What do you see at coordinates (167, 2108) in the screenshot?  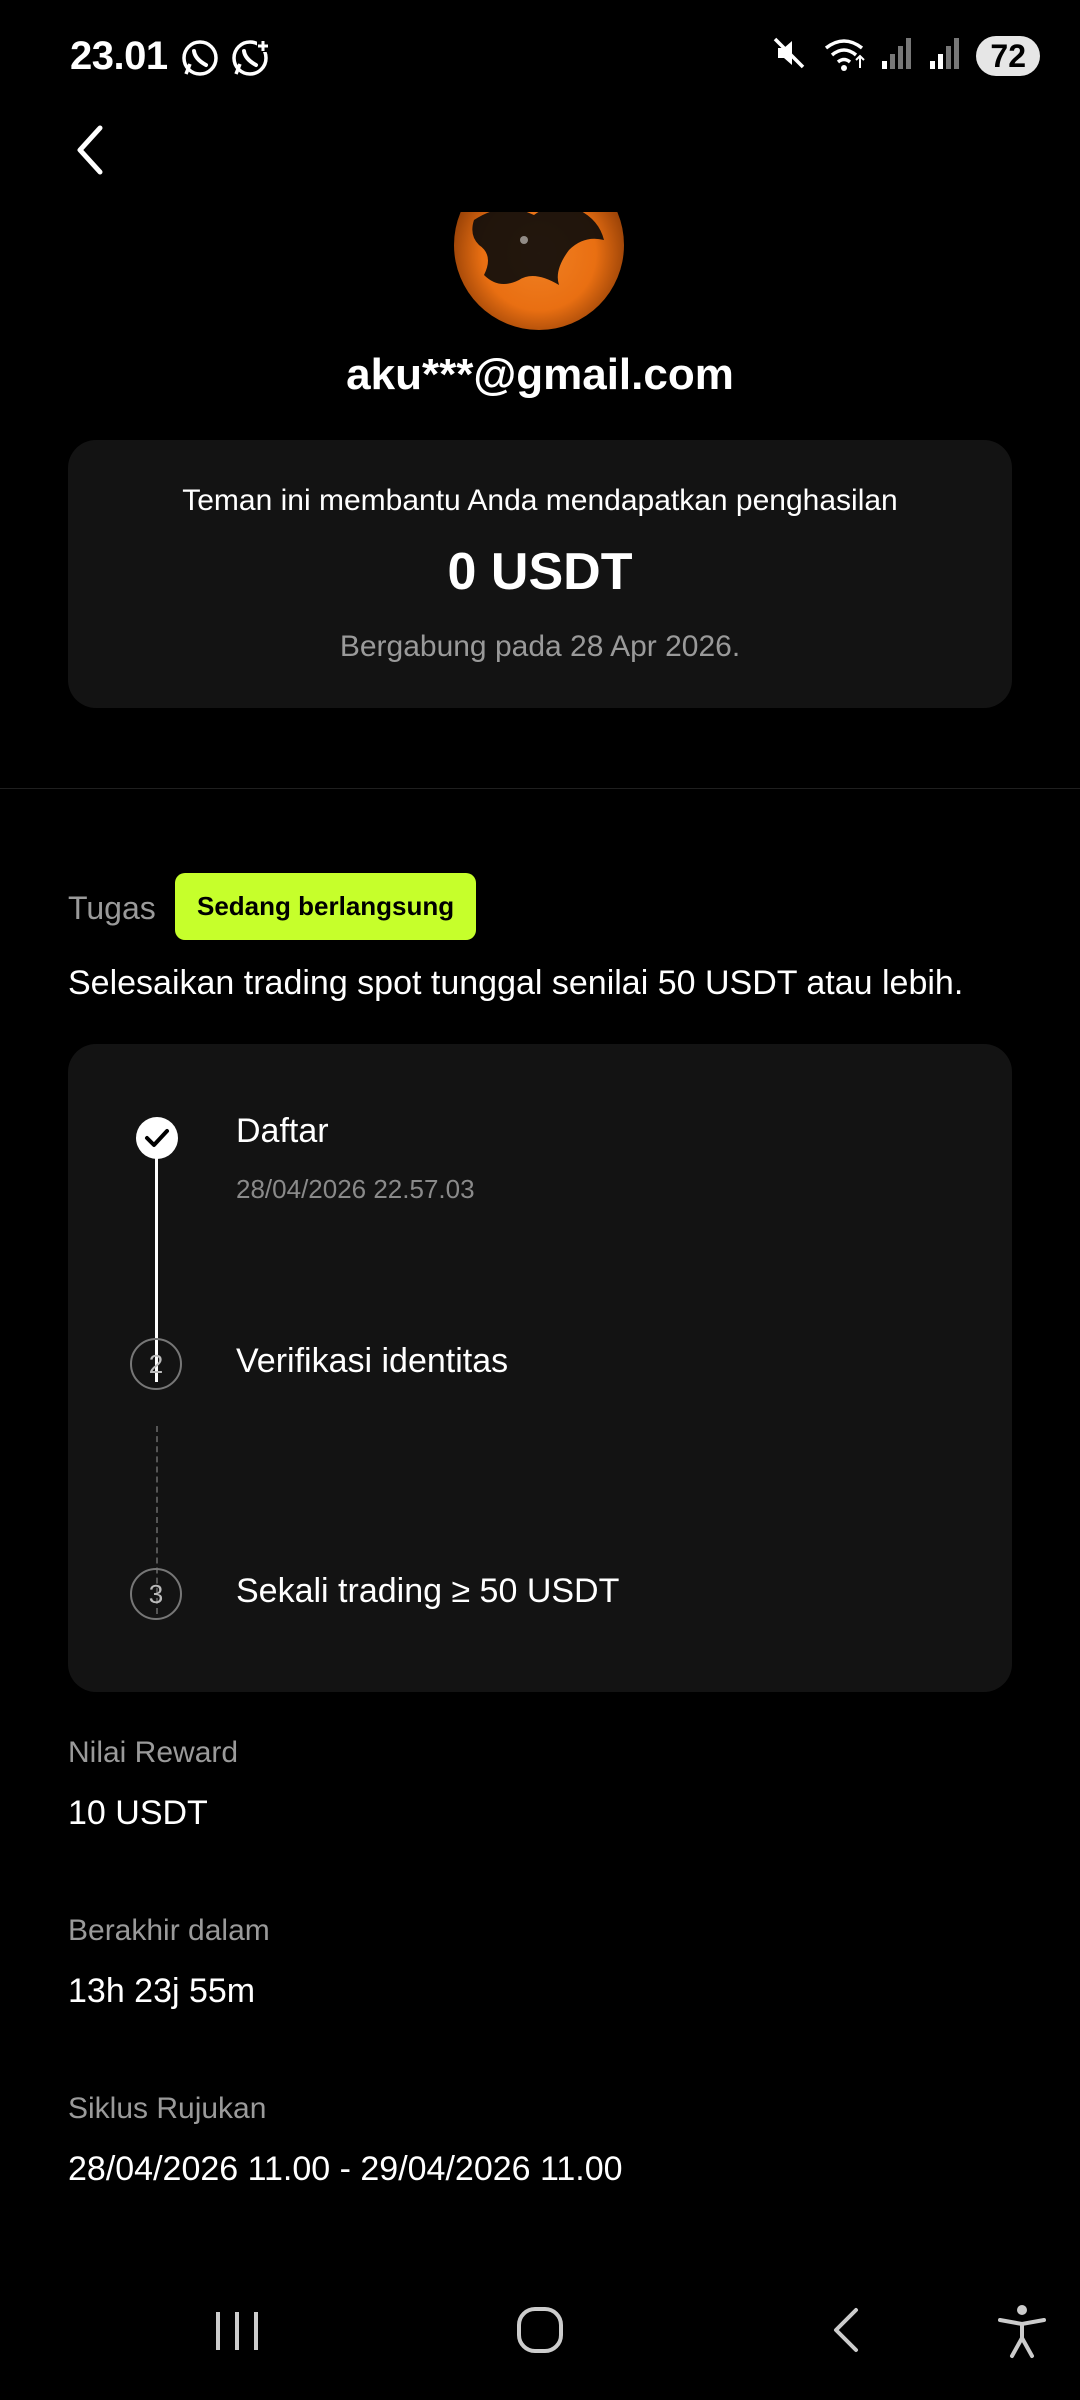 I see `cycle-label: Siklus Rujukan` at bounding box center [167, 2108].